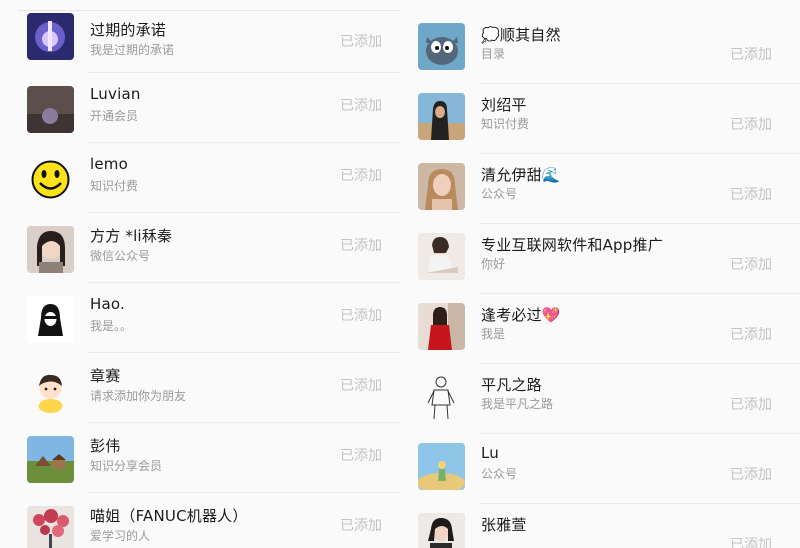  I want to click on contact-row: 过期的承诺 我是过期的承诺 已添加, so click(200, 38).